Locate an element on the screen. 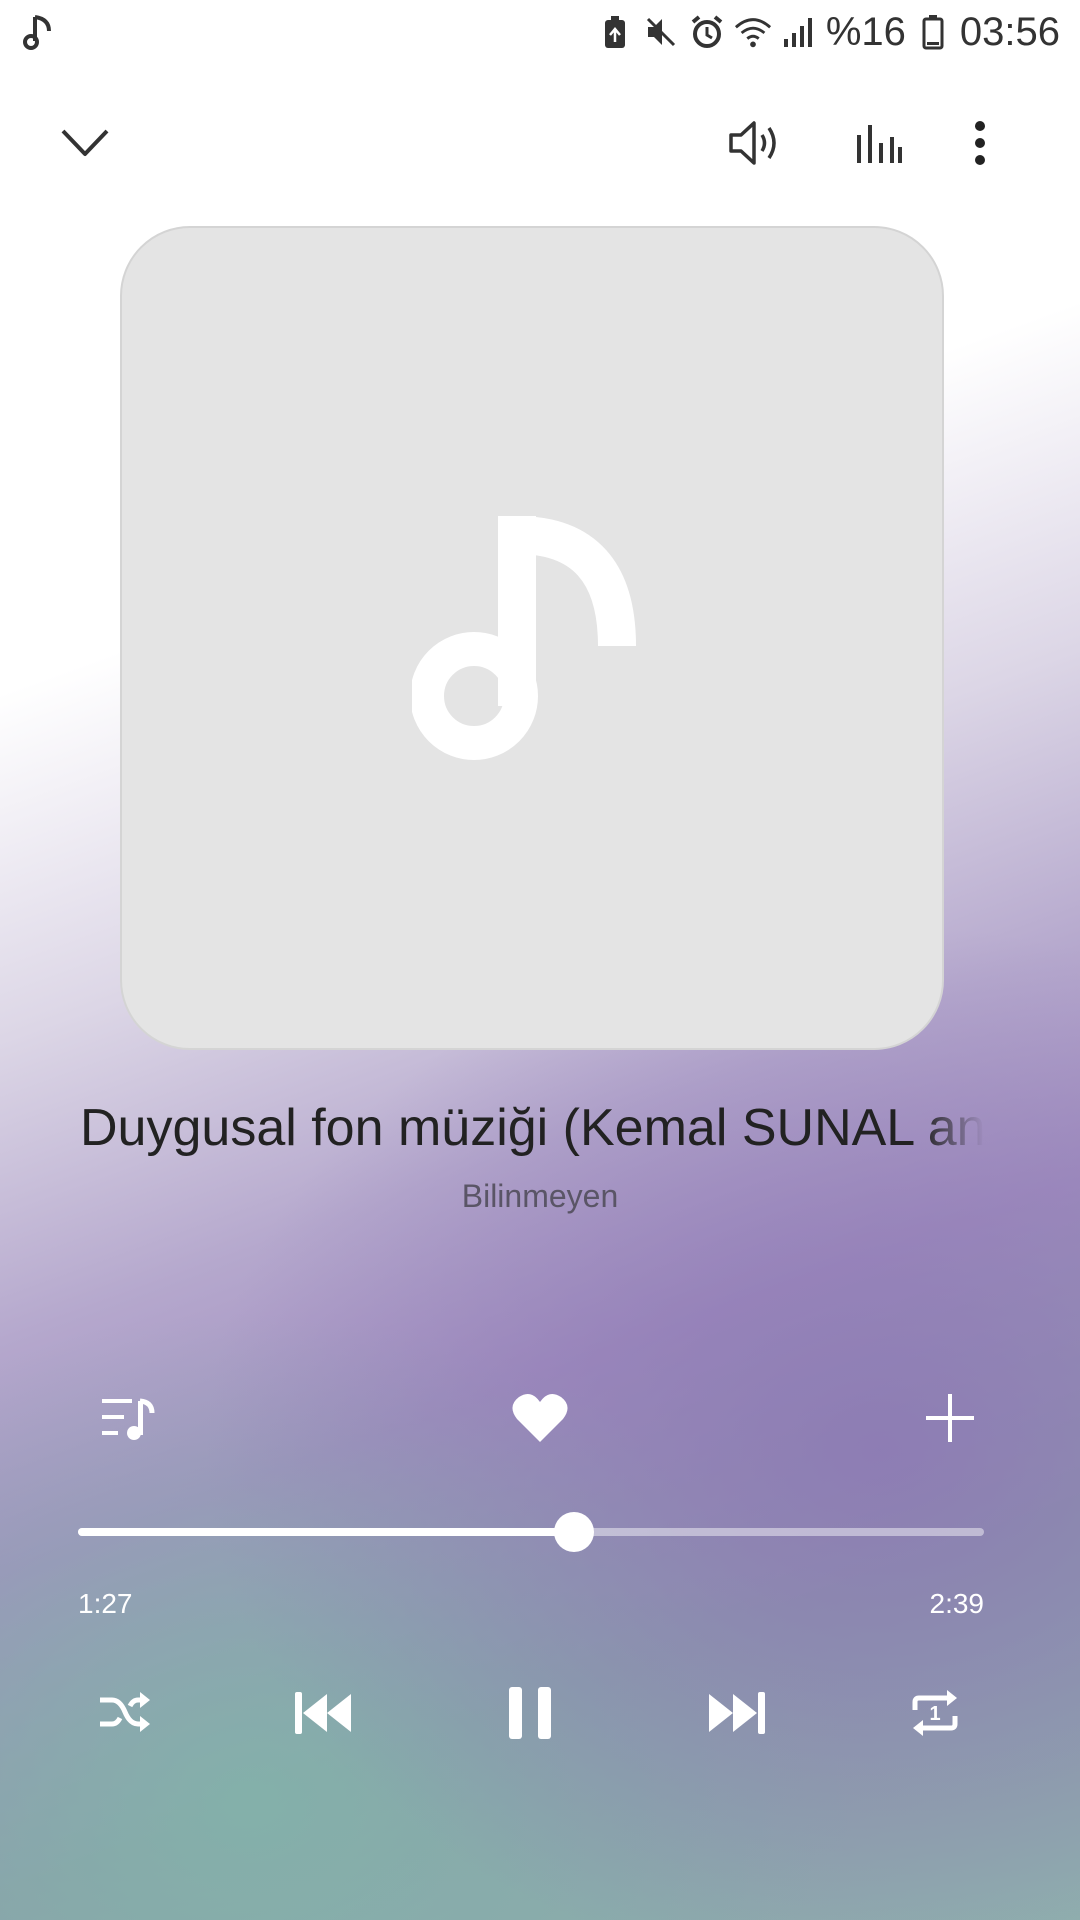 The height and width of the screenshot is (1920, 1080). signal-icon is located at coordinates (799, 32).